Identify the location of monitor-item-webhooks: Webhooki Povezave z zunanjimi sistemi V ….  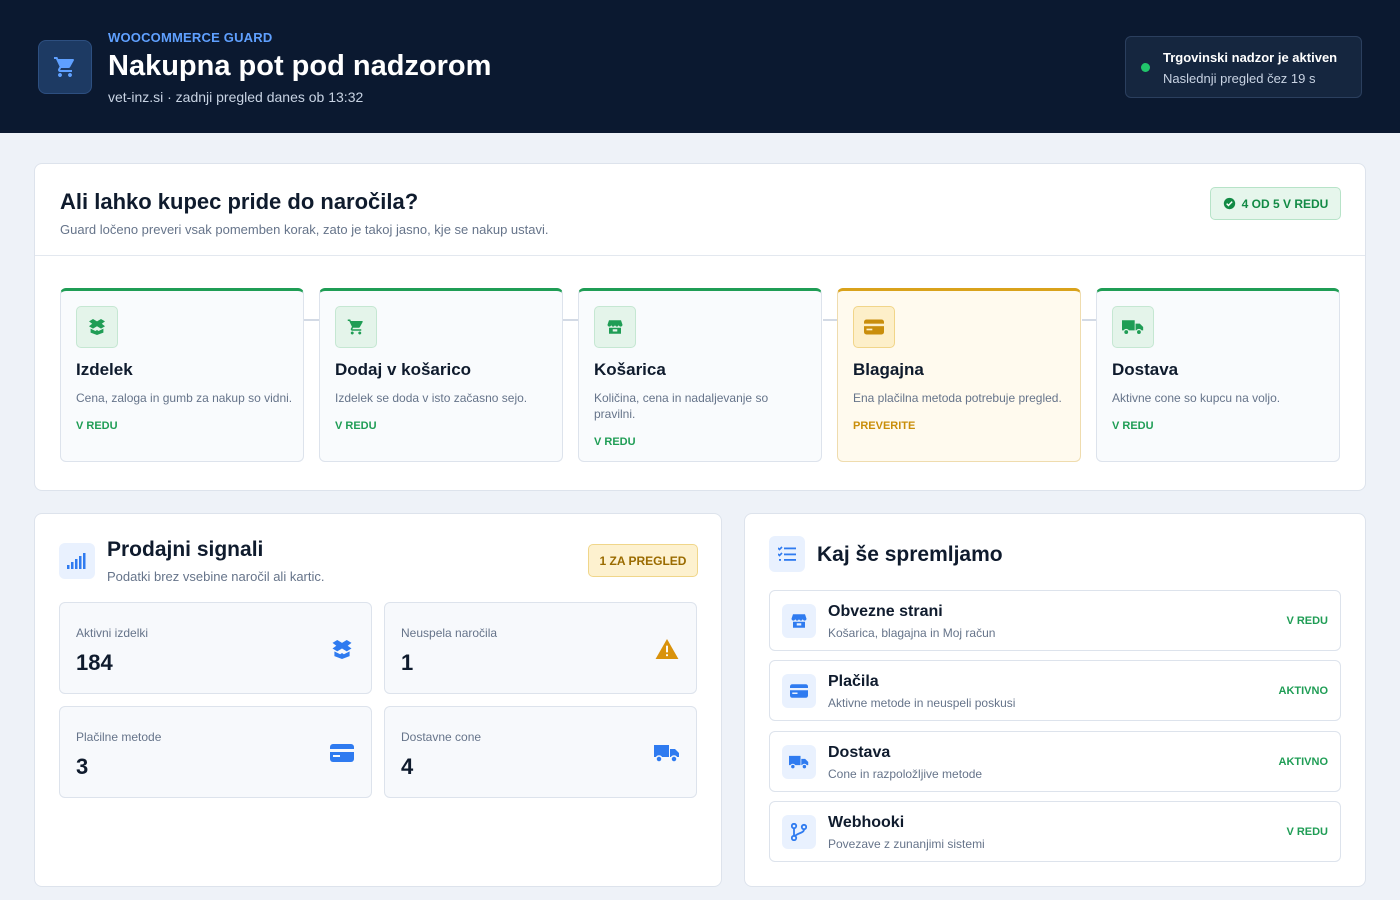
(1055, 831).